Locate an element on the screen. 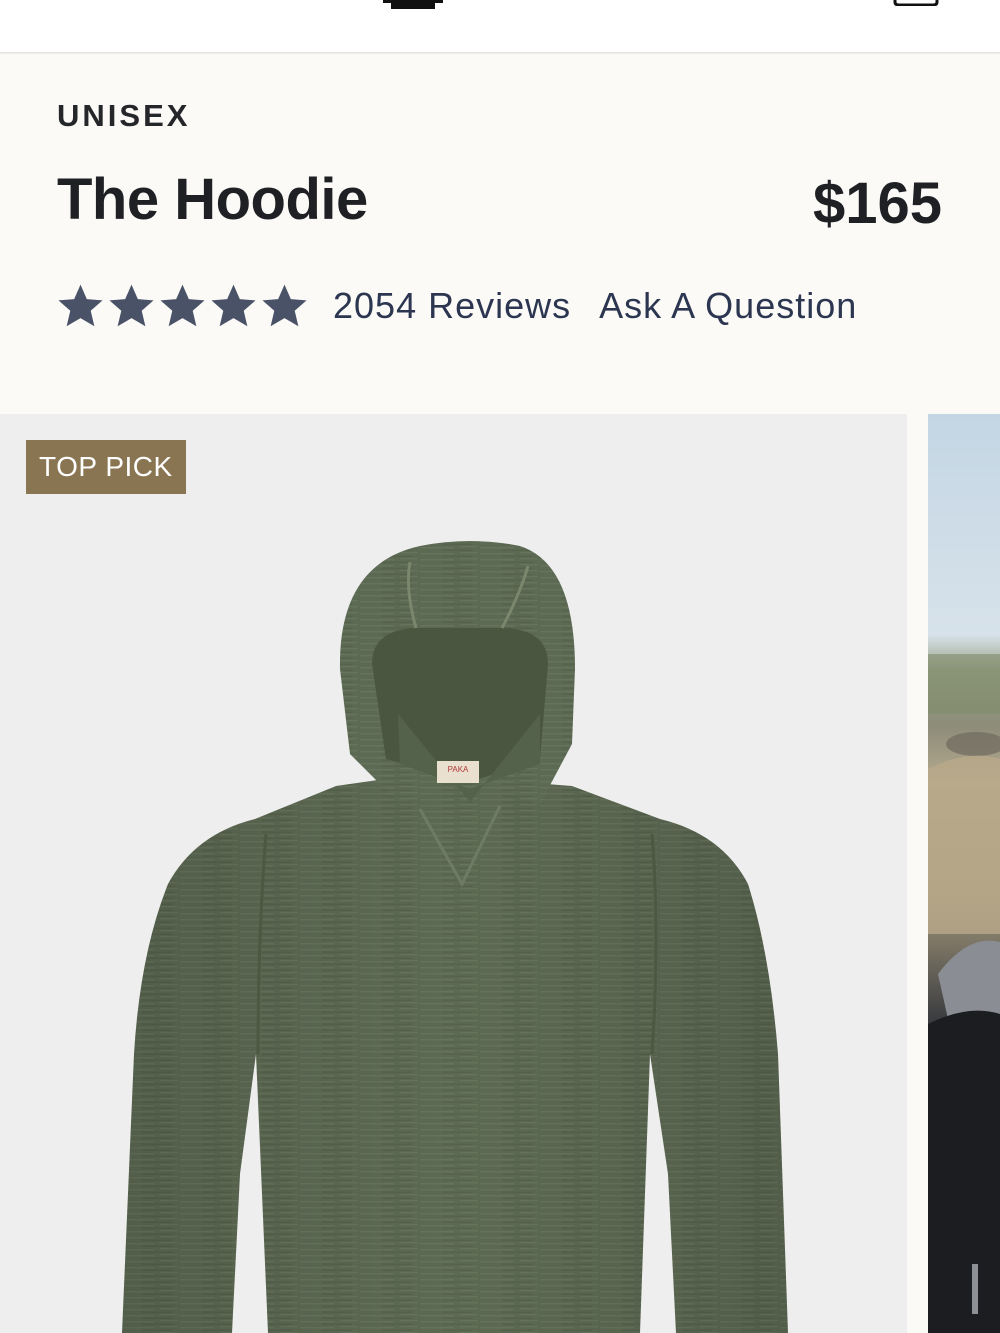 The height and width of the screenshot is (1333, 1000). site-header is located at coordinates (500, 26).